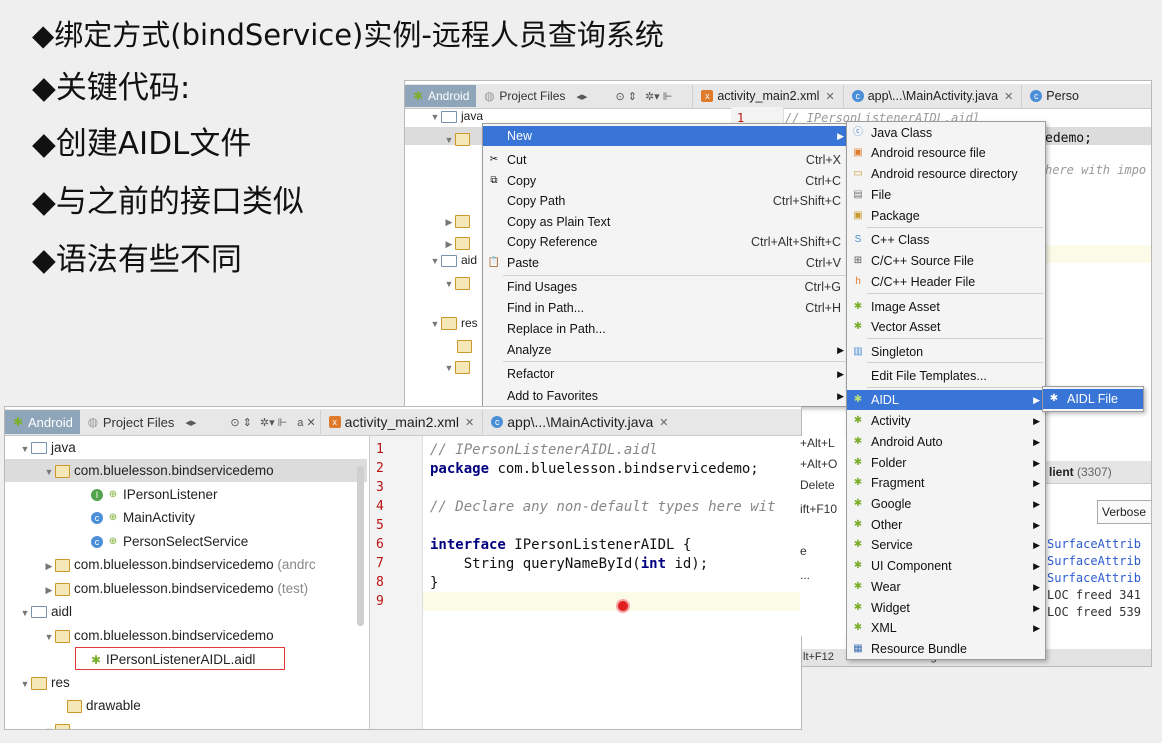  What do you see at coordinates (946, 525) in the screenshot?
I see `new-other: ✱ Other ▶` at bounding box center [946, 525].